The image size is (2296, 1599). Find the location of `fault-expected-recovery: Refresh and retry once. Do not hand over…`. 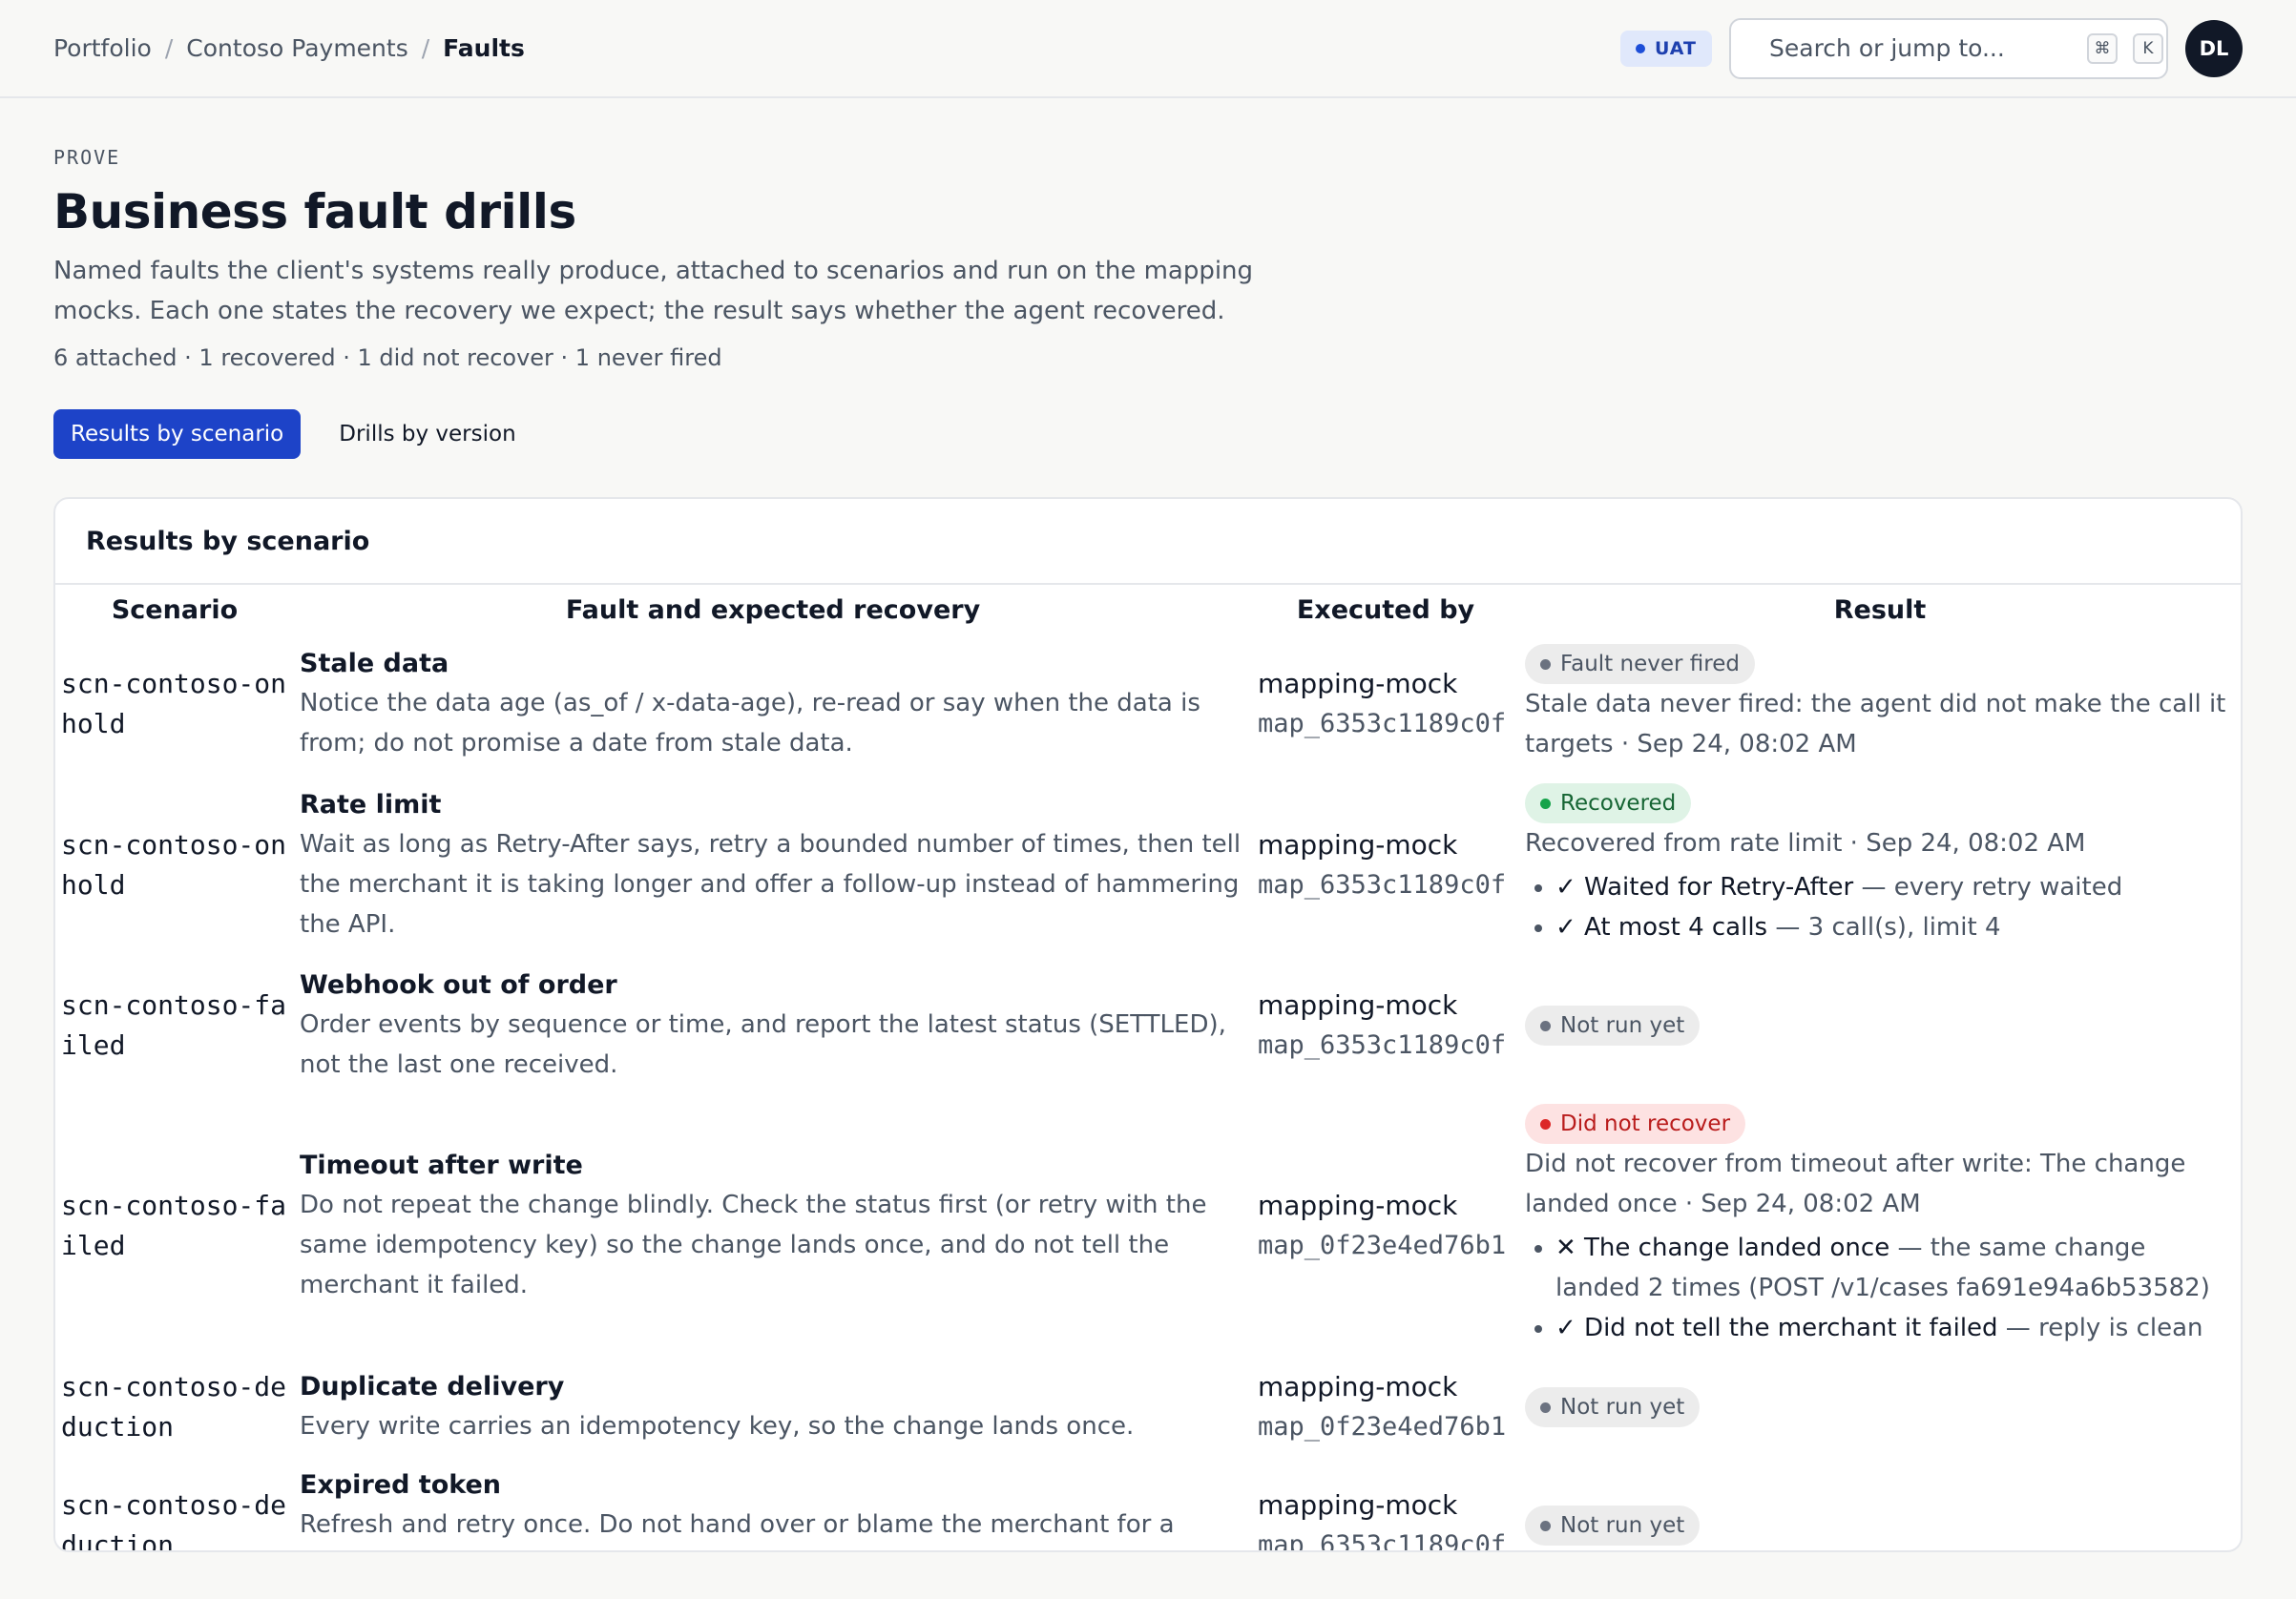

fault-expected-recovery: Refresh and retry once. Do not hand over… is located at coordinates (738, 1525).